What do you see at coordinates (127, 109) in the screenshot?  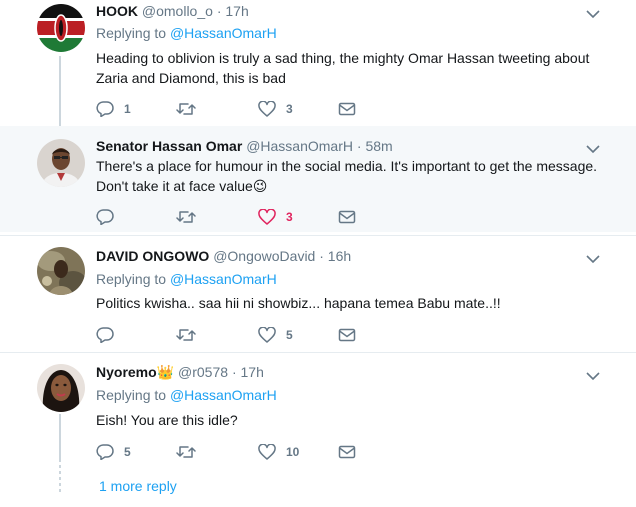 I see `reply-count: 1` at bounding box center [127, 109].